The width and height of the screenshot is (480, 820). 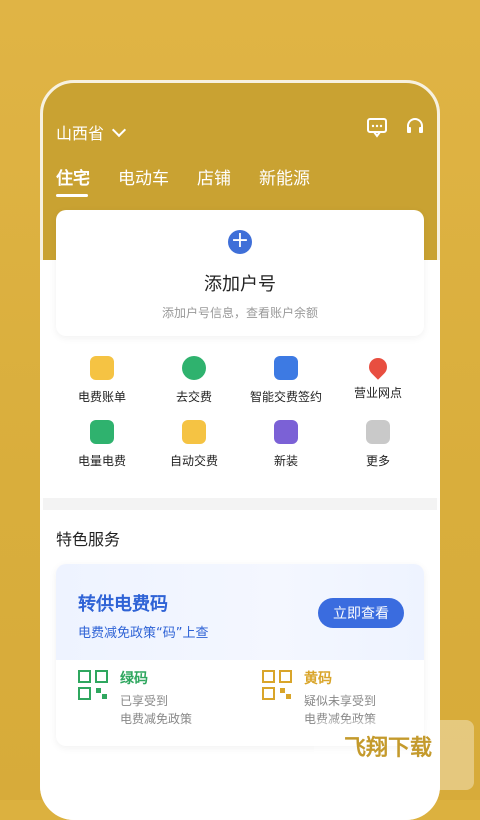 What do you see at coordinates (415, 127) in the screenshot?
I see `headset-icon` at bounding box center [415, 127].